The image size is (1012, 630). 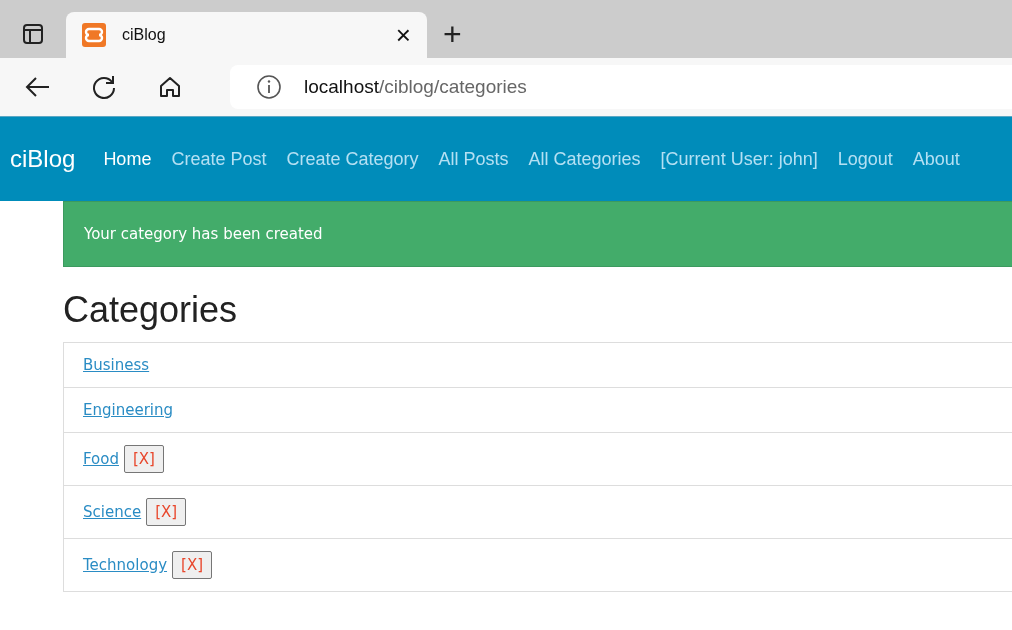 I want to click on nav-link: All Posts, so click(x=473, y=159).